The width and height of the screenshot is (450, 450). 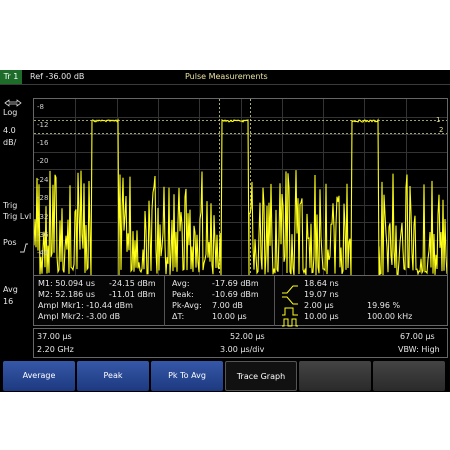 I want to click on delta-t-value: 10.00 µs, so click(x=229, y=316).